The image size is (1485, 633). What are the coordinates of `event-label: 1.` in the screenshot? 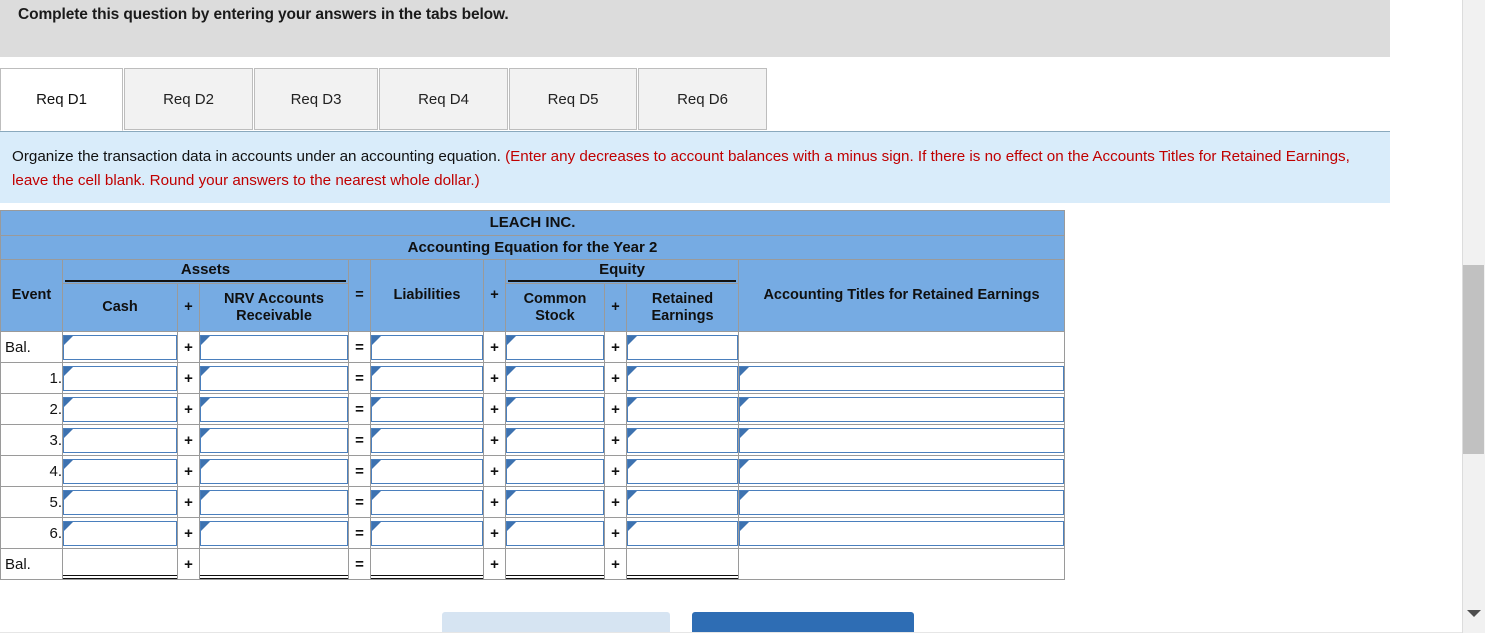 It's located at (31, 378).